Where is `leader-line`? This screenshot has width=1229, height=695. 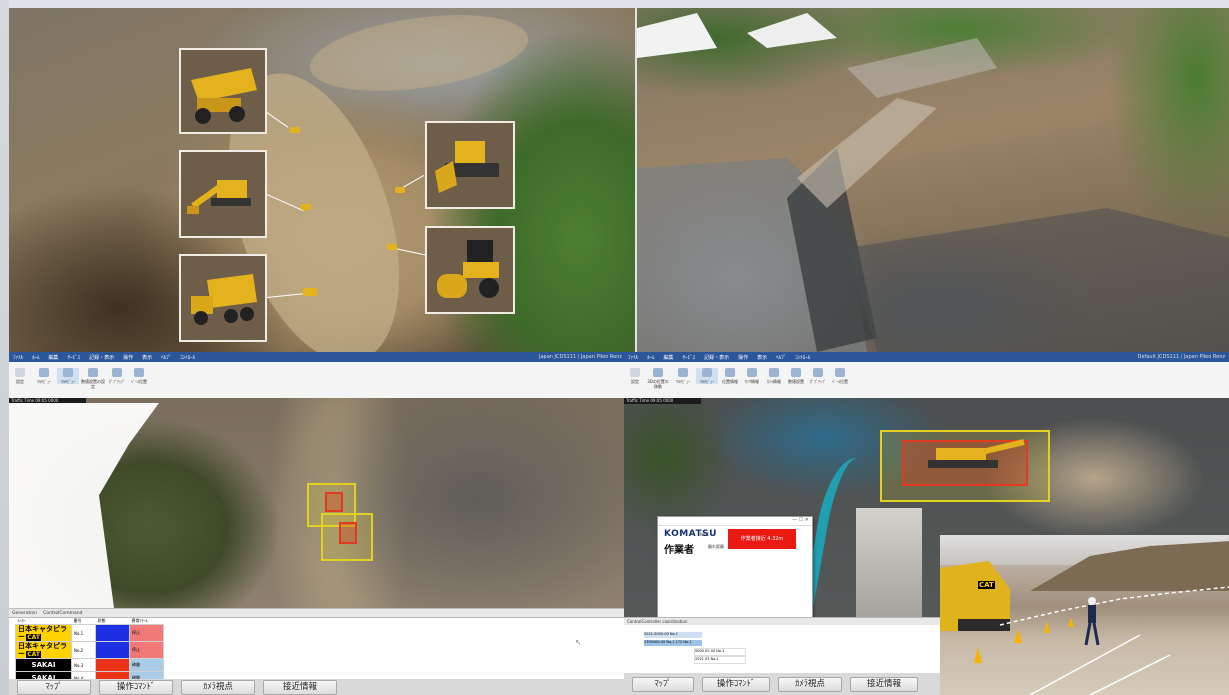
leader-line is located at coordinates (410, 252).